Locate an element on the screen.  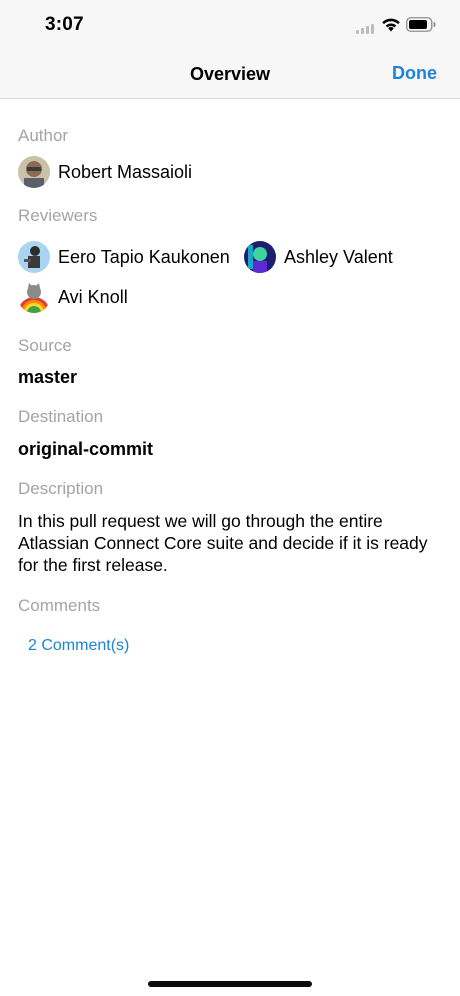
comments-label: Comments is located at coordinates (59, 605).